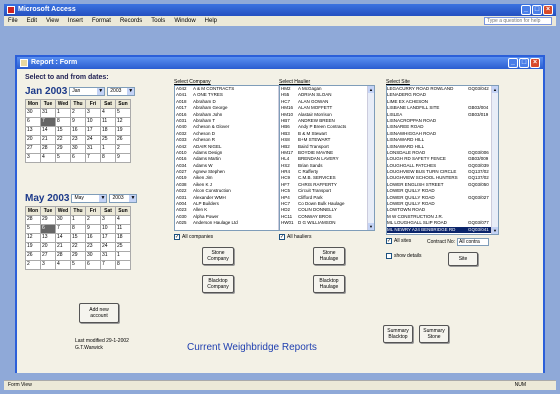  I want to click on blacktop-haulage-button: Blacktop Haulage, so click(329, 284).